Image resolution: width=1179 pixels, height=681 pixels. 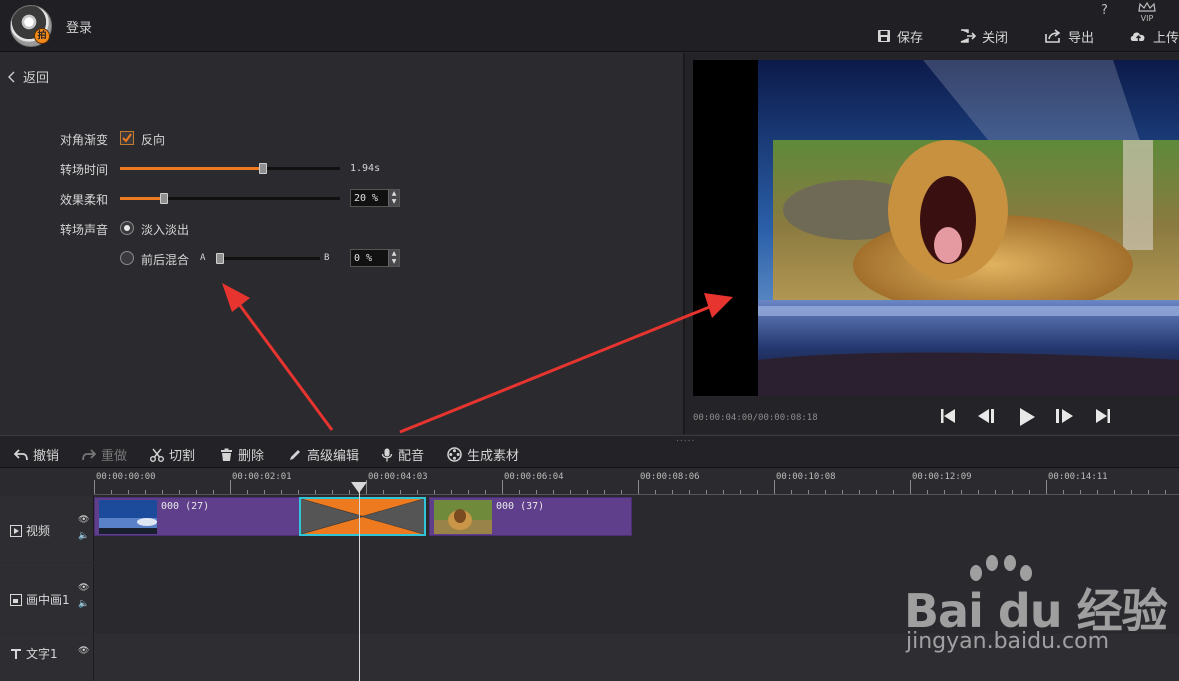 I want to click on transition-time-fill, so click(x=191, y=168).